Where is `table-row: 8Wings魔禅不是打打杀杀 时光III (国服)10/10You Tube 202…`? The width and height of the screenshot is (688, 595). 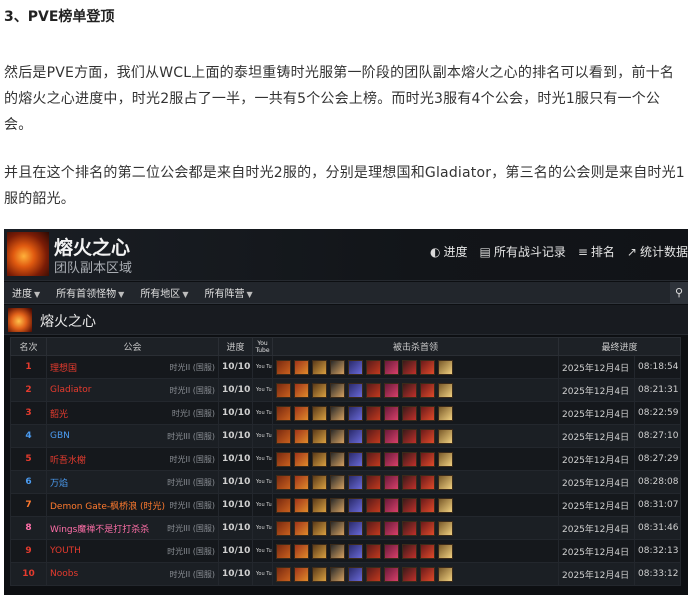 table-row: 8Wings魔禅不是打打杀杀 时光III (国服)10/10You Tube 202… is located at coordinates (346, 528).